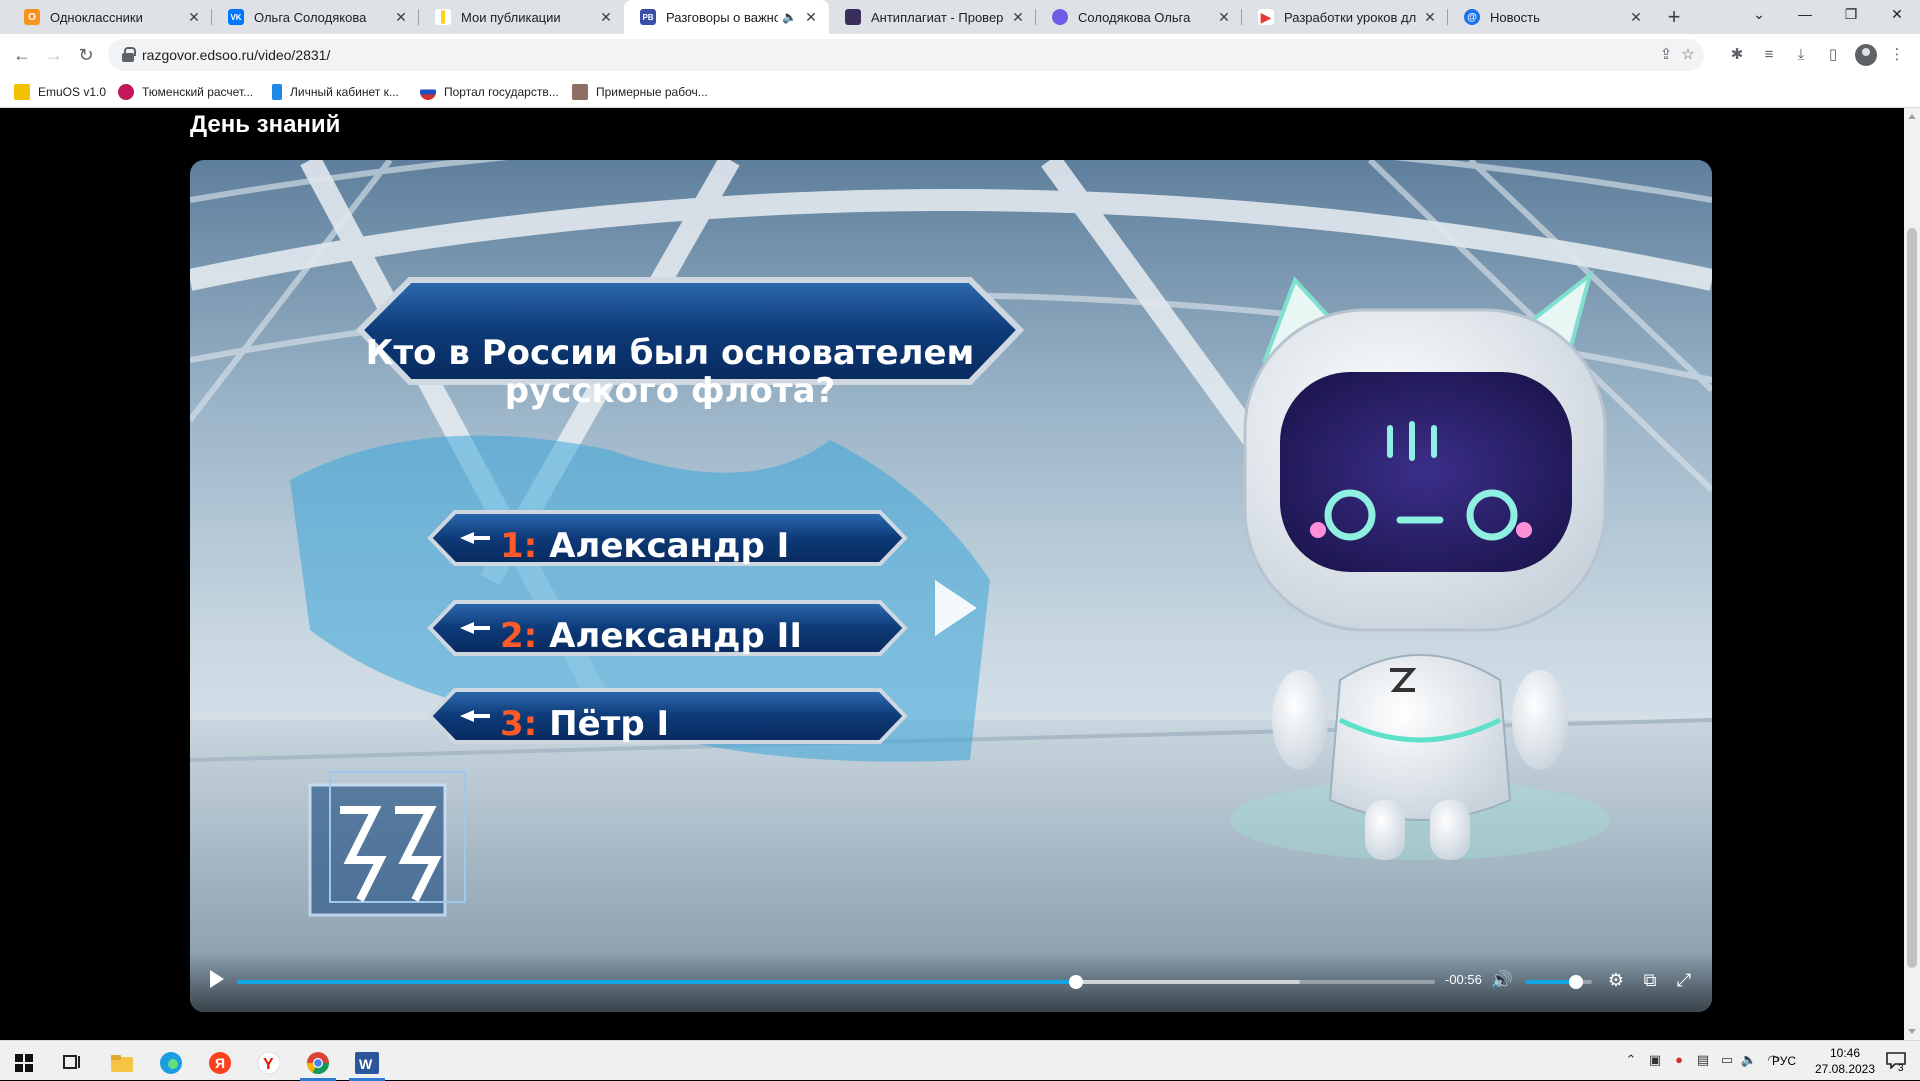 This screenshot has width=1920, height=1081. I want to click on close-window-button: ✕, so click(1897, 15).